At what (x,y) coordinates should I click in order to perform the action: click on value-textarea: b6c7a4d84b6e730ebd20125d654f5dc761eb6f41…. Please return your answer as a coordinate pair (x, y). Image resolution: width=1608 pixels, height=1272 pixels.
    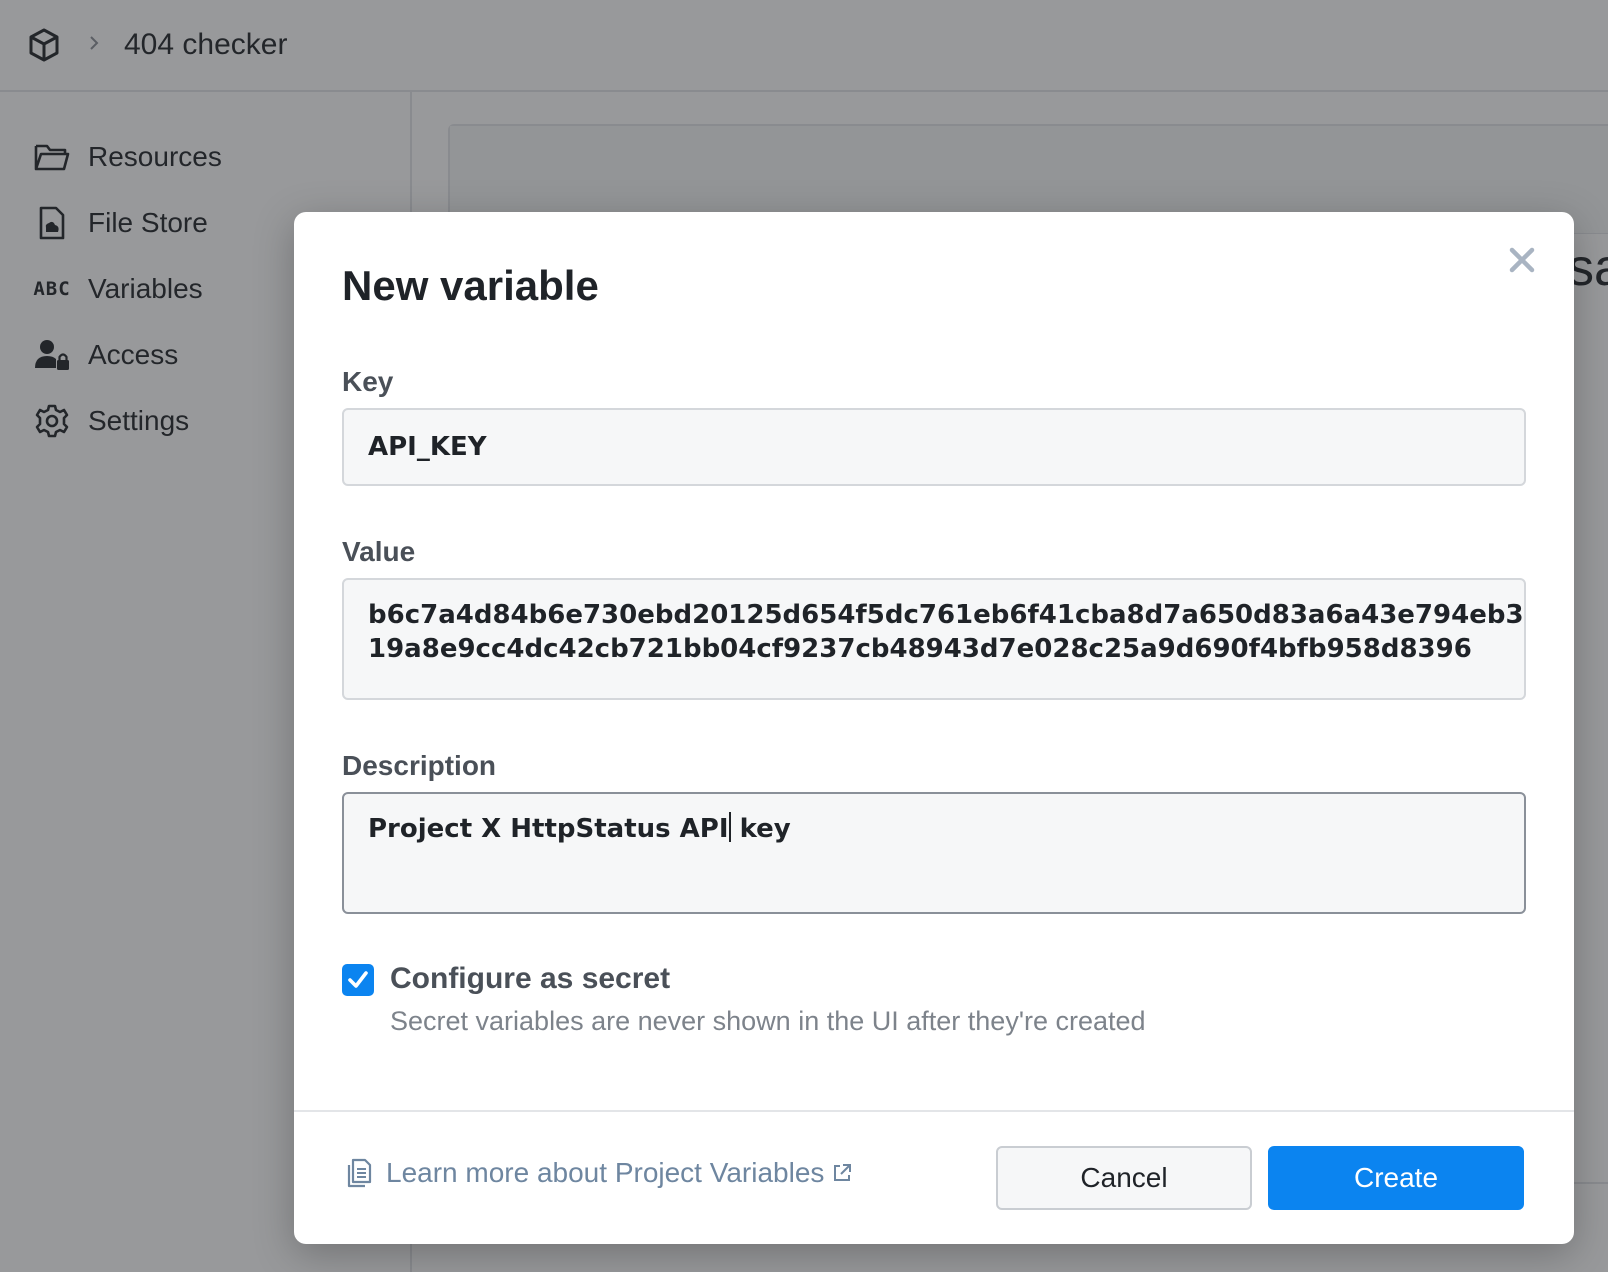
    Looking at the image, I should click on (934, 639).